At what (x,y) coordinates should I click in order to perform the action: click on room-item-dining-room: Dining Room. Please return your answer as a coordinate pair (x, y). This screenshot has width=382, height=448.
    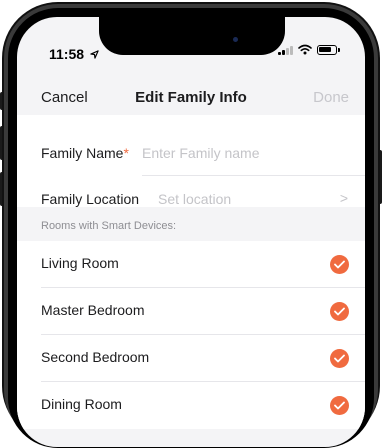
    Looking at the image, I should click on (191, 405).